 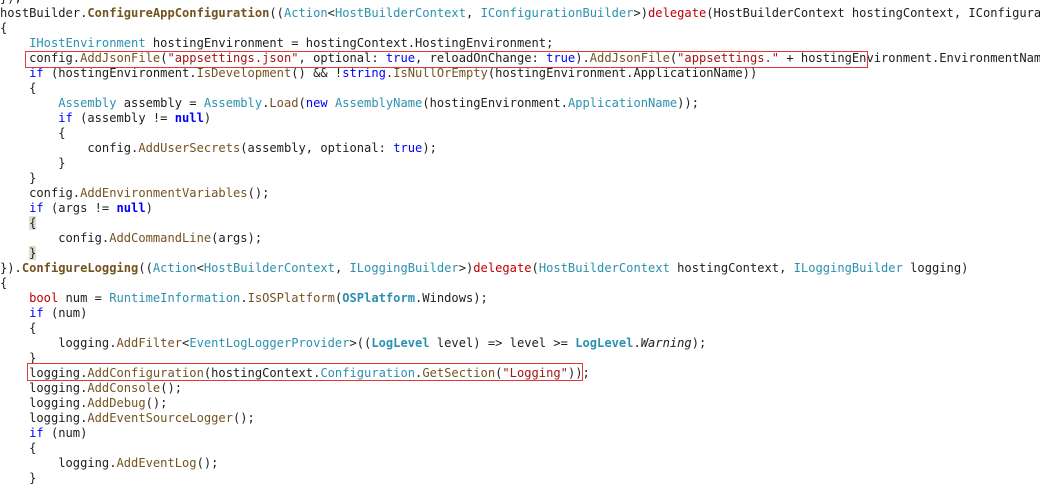 What do you see at coordinates (520, 208) in the screenshot?
I see `code-line: if (args != null)` at bounding box center [520, 208].